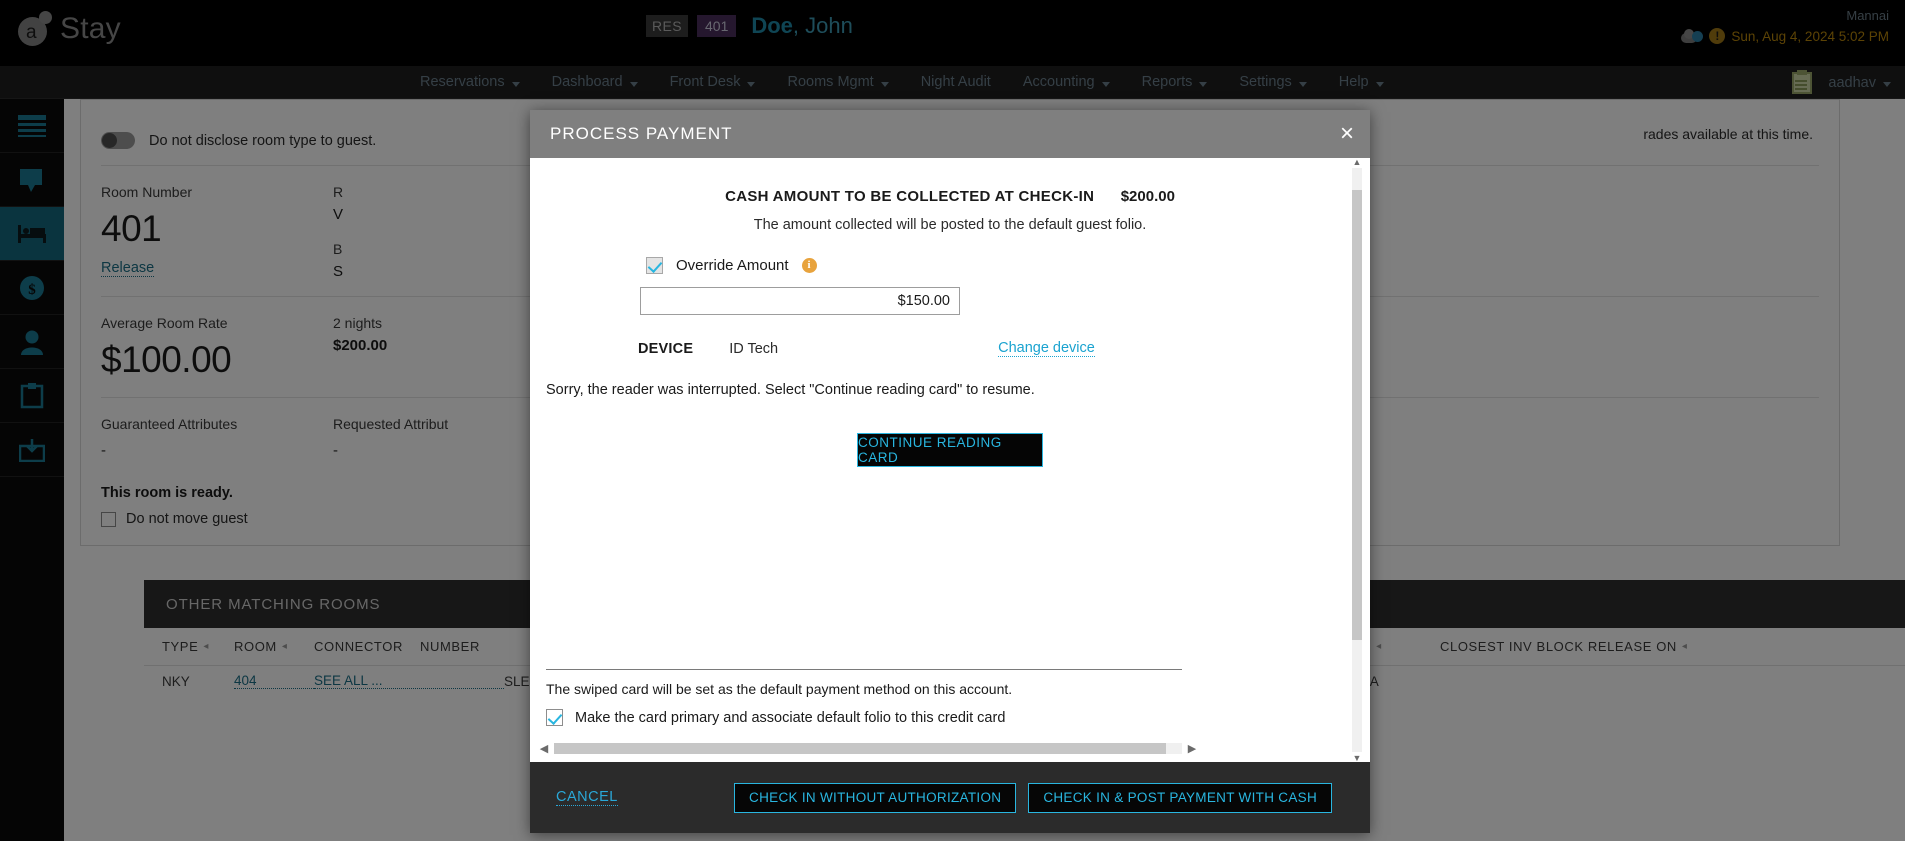 The image size is (1905, 841). I want to click on check-in-post-payment-cash-button: CHECK IN & POST PAYMENT WITH CASH, so click(1180, 797).